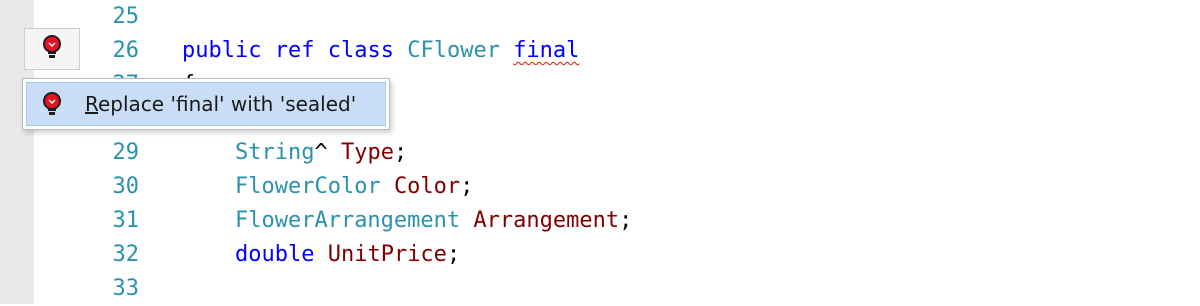 The height and width of the screenshot is (306, 1200). Describe the element at coordinates (453, 50) in the screenshot. I see `code-token: CFlower` at that location.